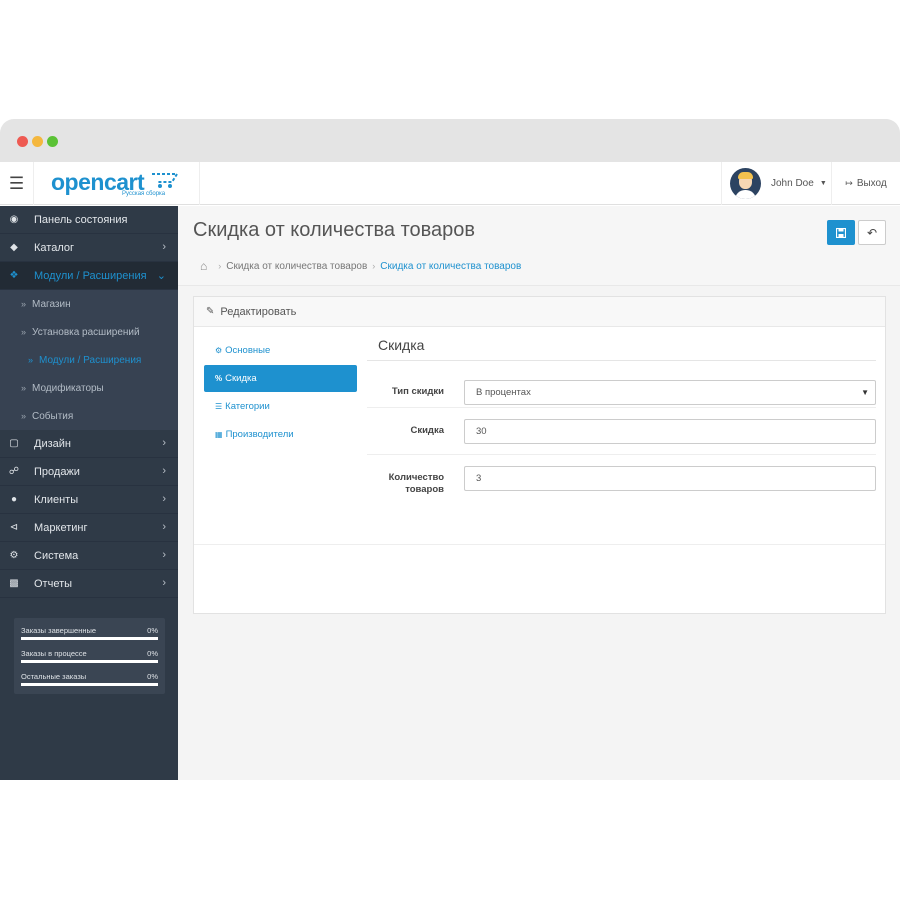 The image size is (900, 900). I want to click on grid-icon: ▦, so click(219, 434).